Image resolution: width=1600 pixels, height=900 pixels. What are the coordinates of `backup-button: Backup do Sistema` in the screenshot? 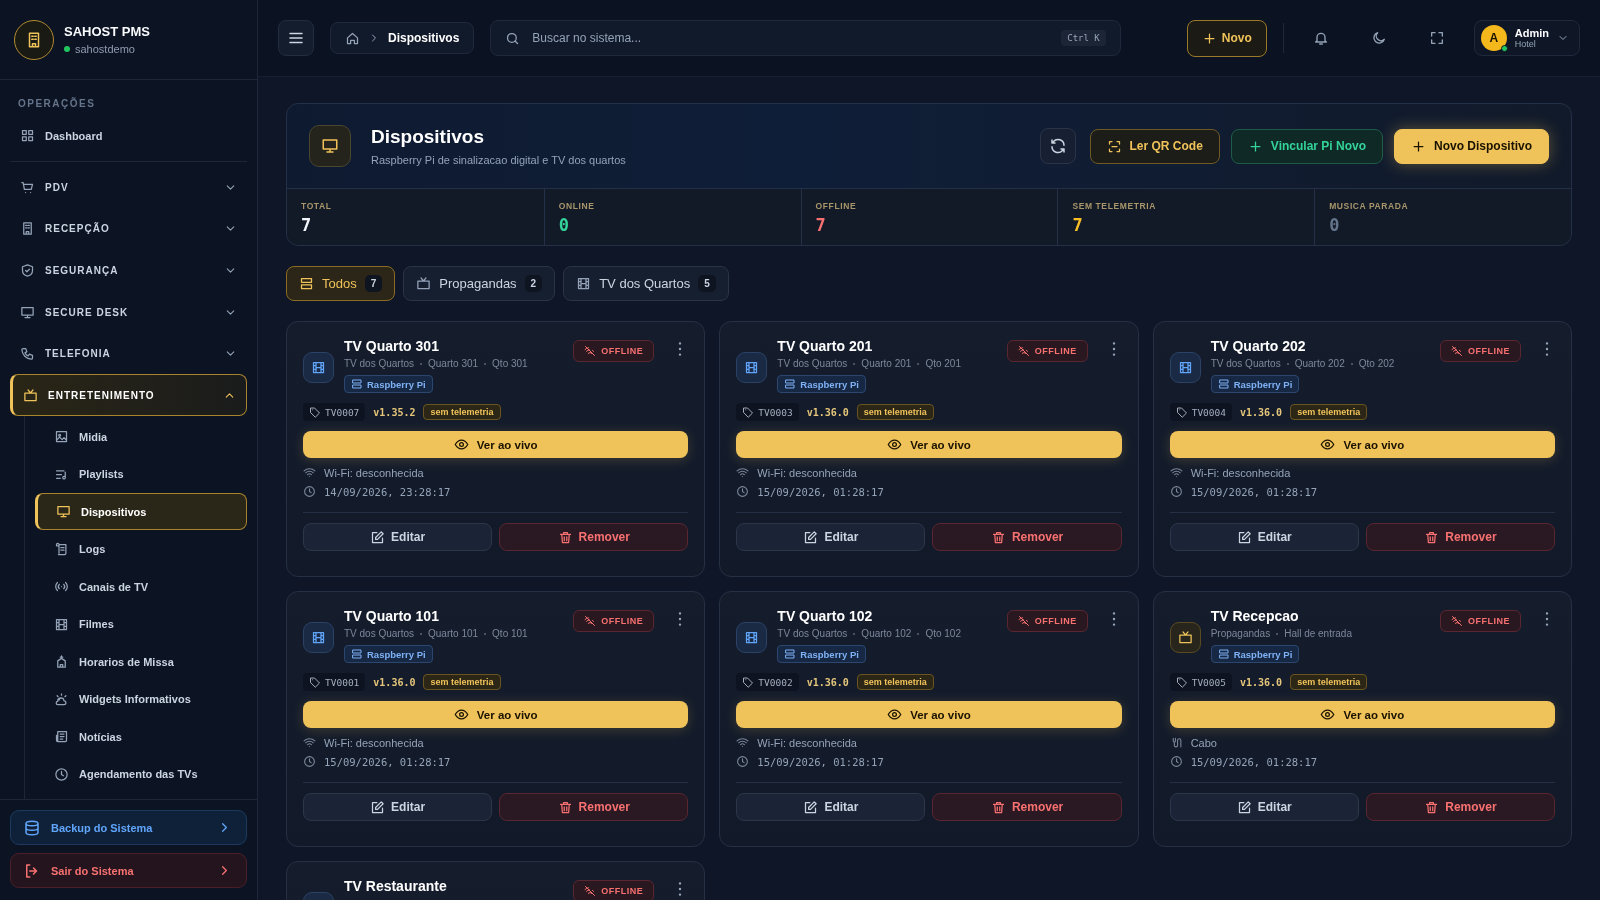 It's located at (128, 827).